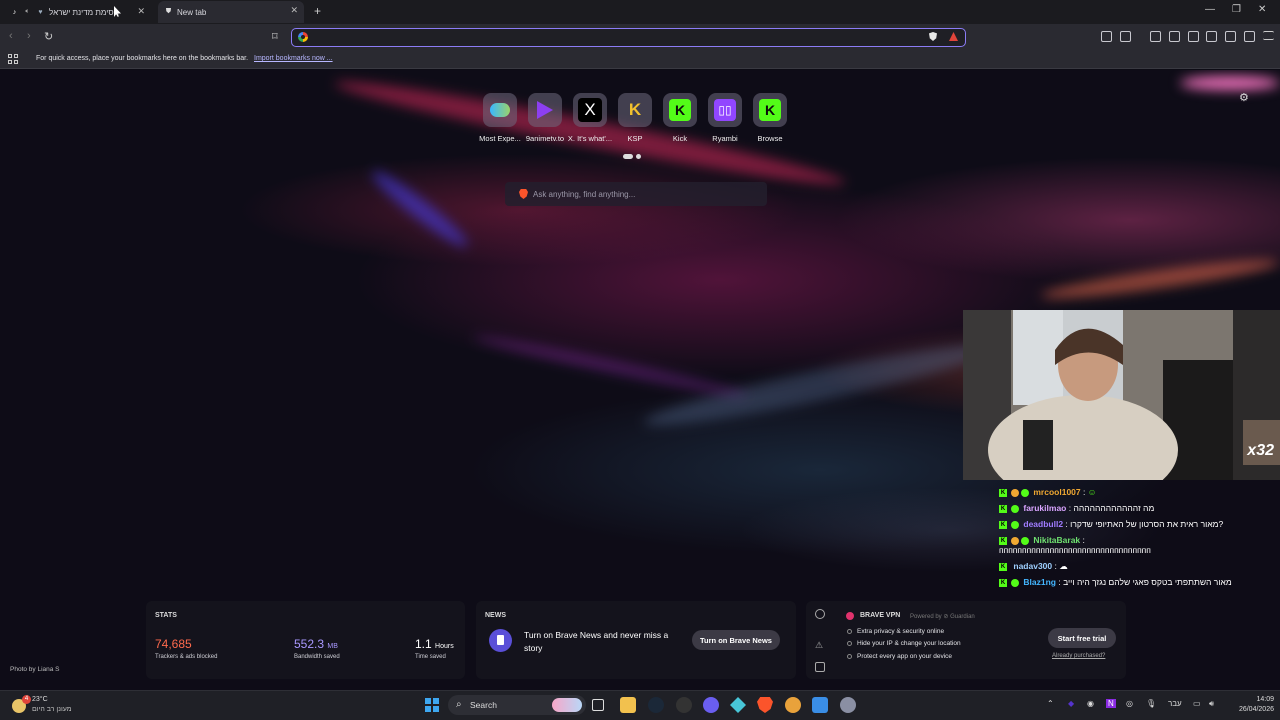 Image resolution: width=1280 pixels, height=720 pixels. I want to click on menu-icon, so click(1268, 35).